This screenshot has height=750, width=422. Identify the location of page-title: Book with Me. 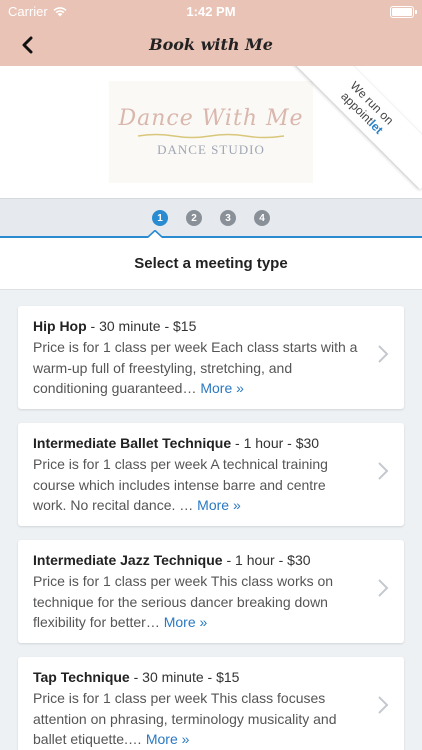
(211, 44).